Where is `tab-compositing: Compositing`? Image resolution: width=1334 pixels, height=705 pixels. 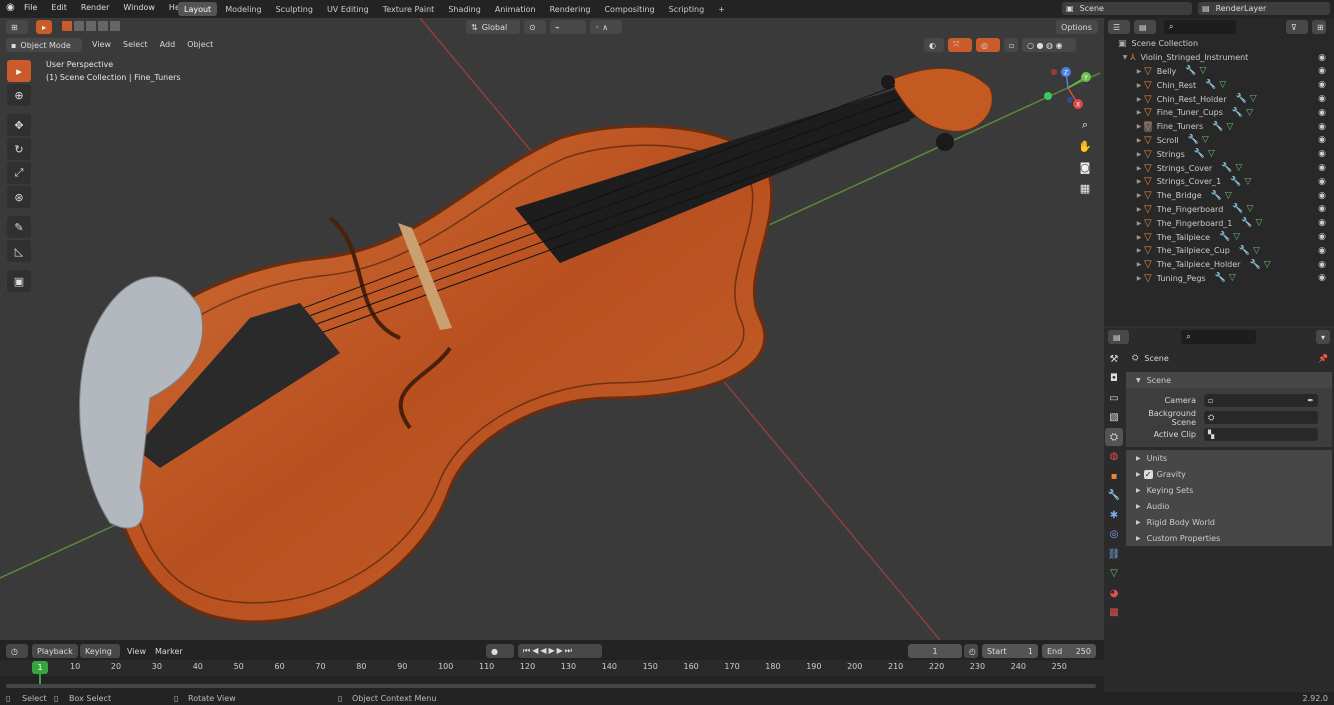
tab-compositing: Compositing is located at coordinates (629, 9).